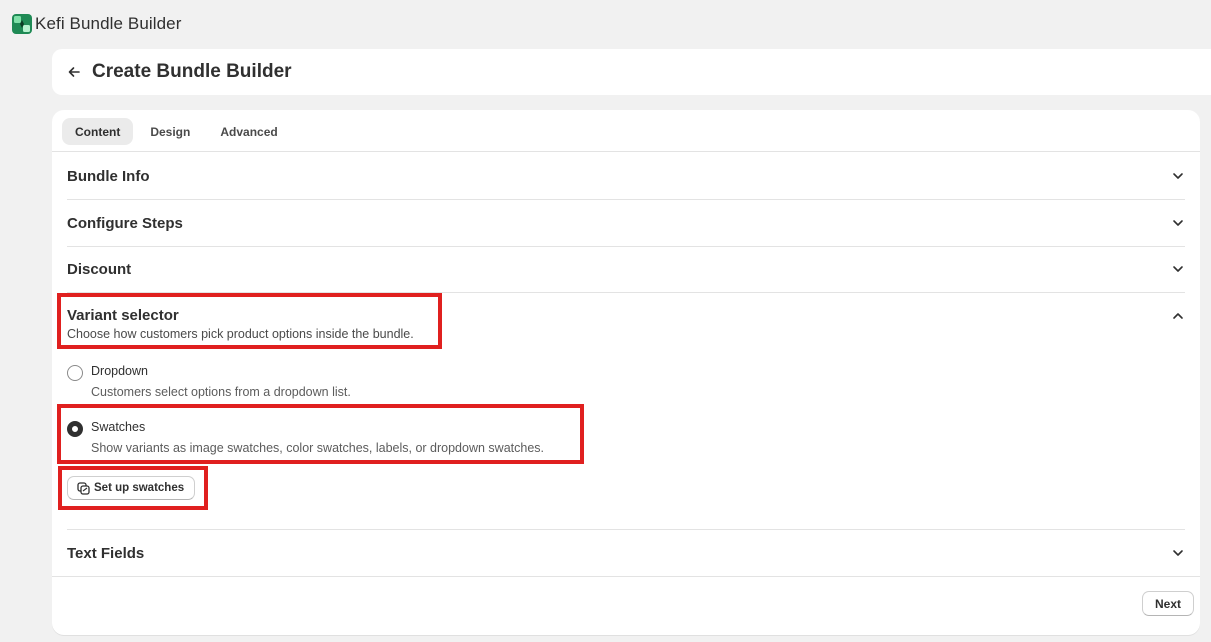 The height and width of the screenshot is (642, 1211). What do you see at coordinates (626, 553) in the screenshot?
I see `section-text-fields: Text Fields` at bounding box center [626, 553].